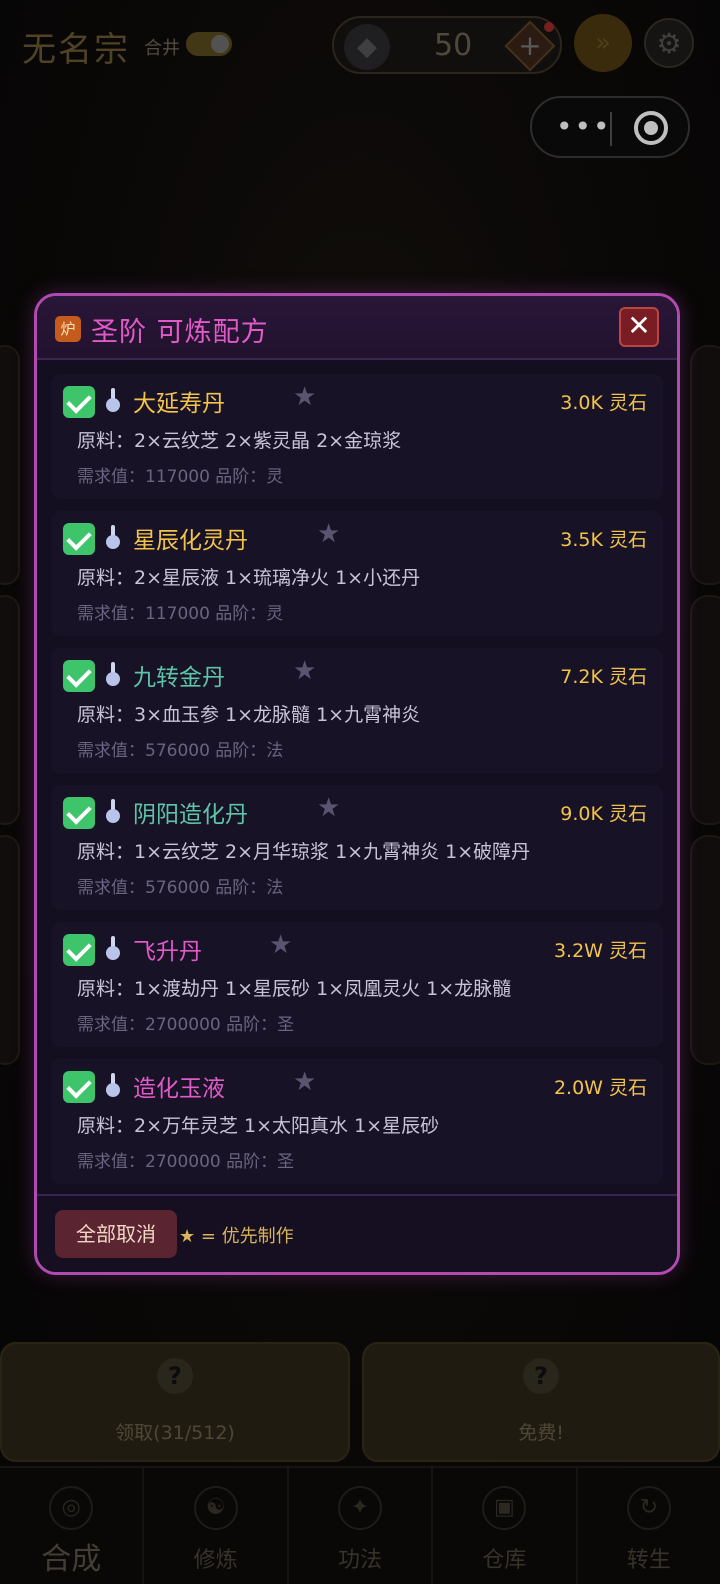 The height and width of the screenshot is (1584, 720). What do you see at coordinates (68, 329) in the screenshot?
I see `furnace-icon: 炉` at bounding box center [68, 329].